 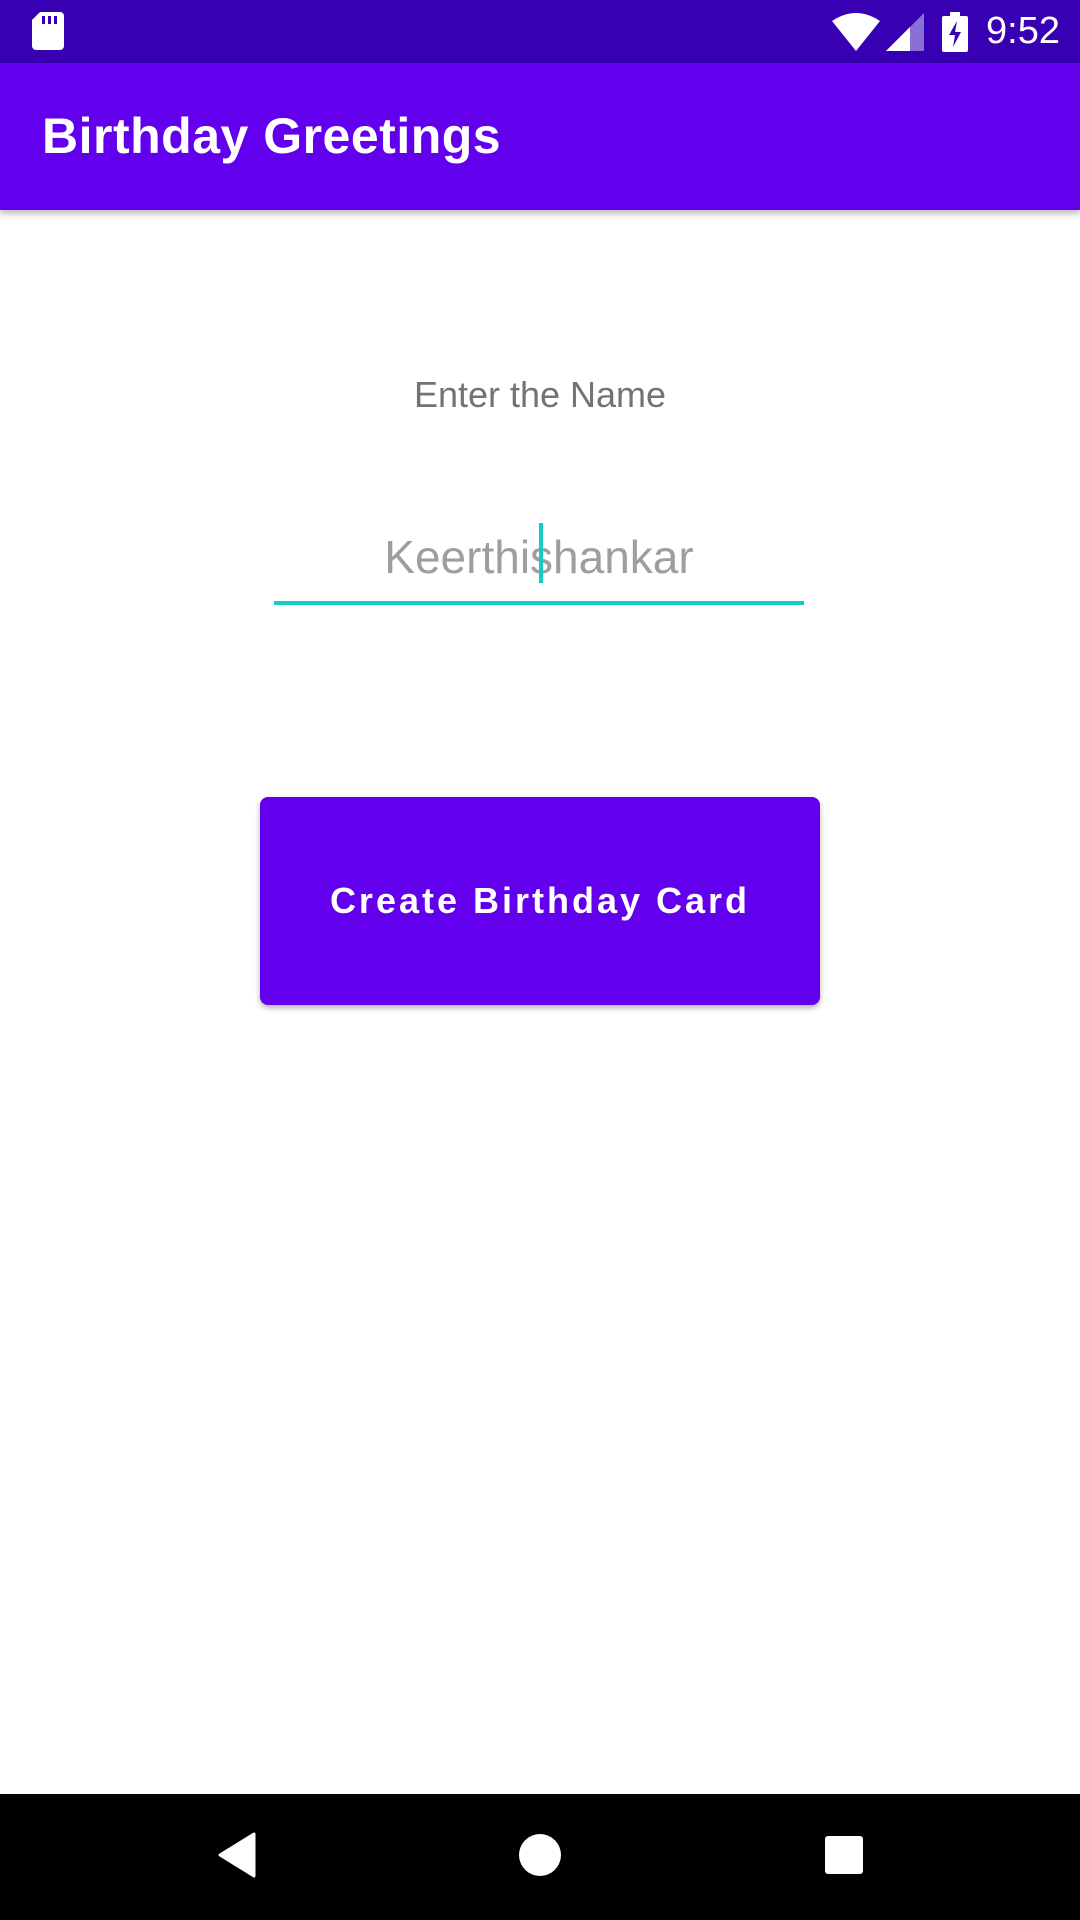 I want to click on home-button, so click(x=540, y=1857).